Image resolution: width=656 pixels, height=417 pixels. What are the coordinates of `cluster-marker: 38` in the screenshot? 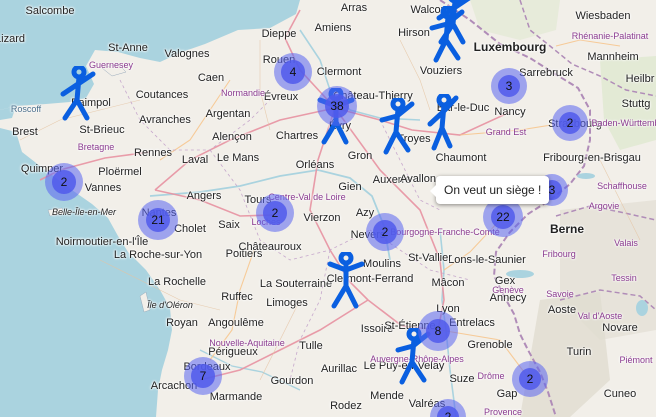 It's located at (337, 106).